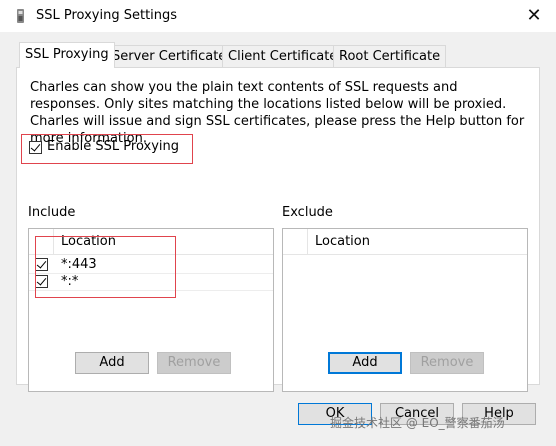 The height and width of the screenshot is (446, 556). What do you see at coordinates (405, 242) in the screenshot?
I see `exclude-list-header: Location` at bounding box center [405, 242].